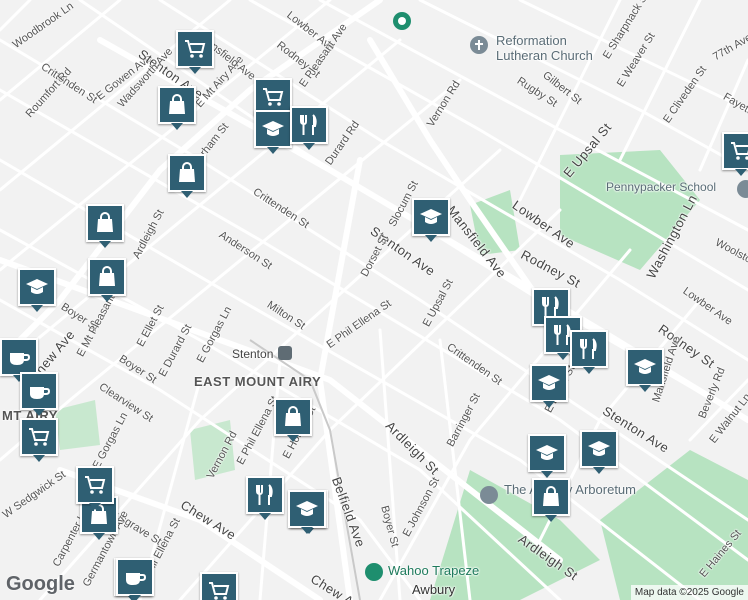  I want to click on church-label: Reformation Lutheran Church, so click(551, 48).